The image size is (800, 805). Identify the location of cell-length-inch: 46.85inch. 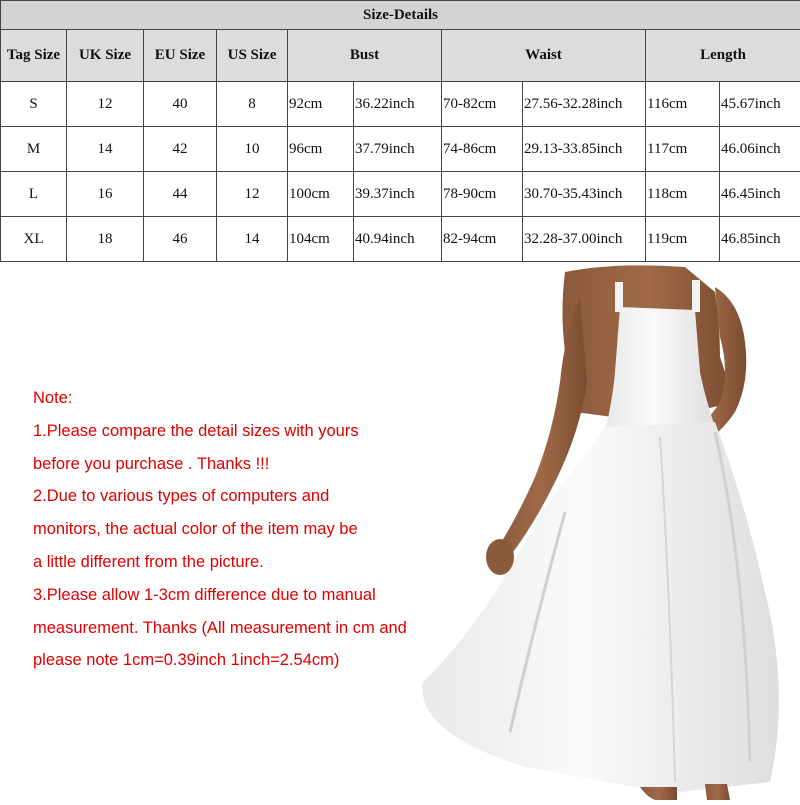
(760, 239).